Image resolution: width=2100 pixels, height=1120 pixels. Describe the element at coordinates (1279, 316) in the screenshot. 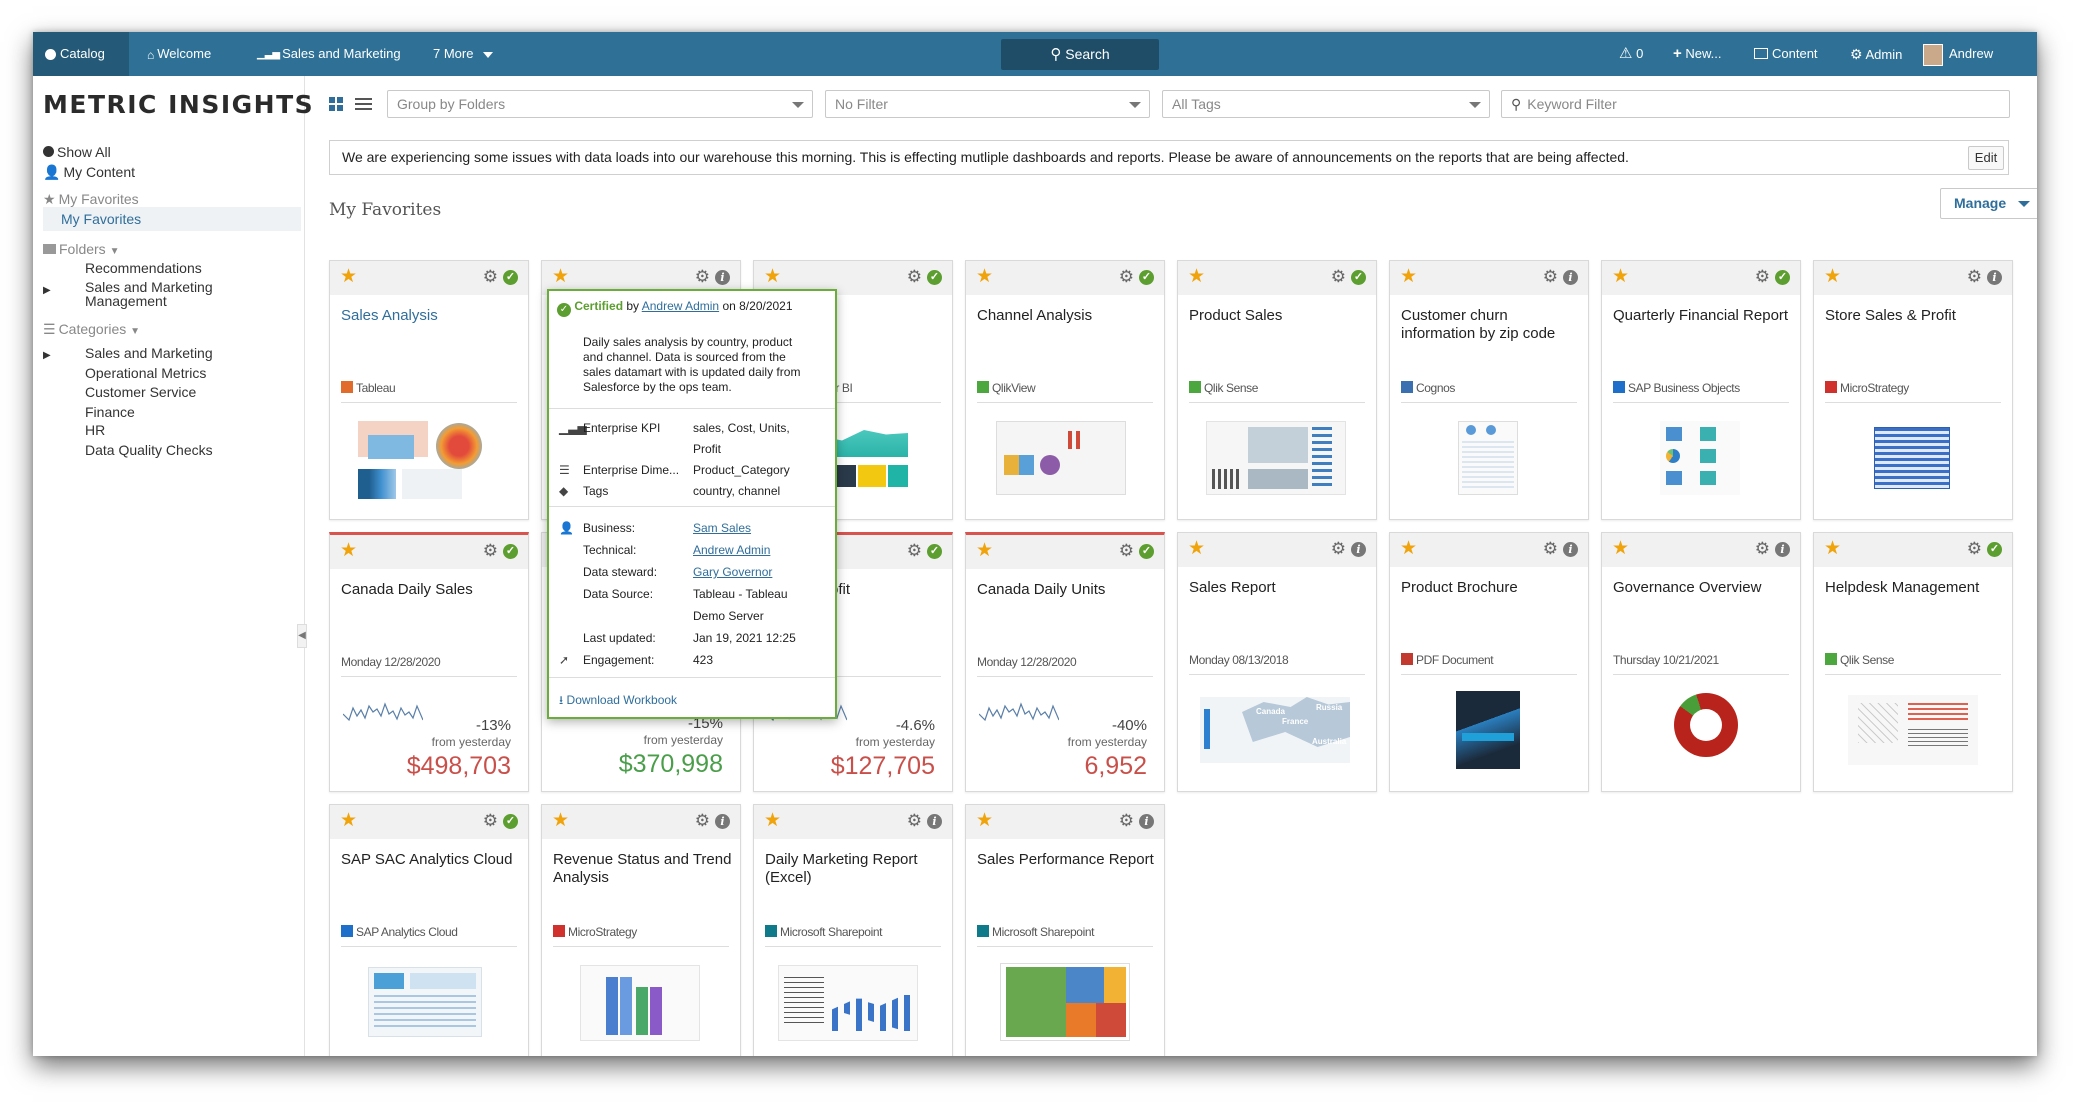

I see `tile-title: Product Sales` at that location.